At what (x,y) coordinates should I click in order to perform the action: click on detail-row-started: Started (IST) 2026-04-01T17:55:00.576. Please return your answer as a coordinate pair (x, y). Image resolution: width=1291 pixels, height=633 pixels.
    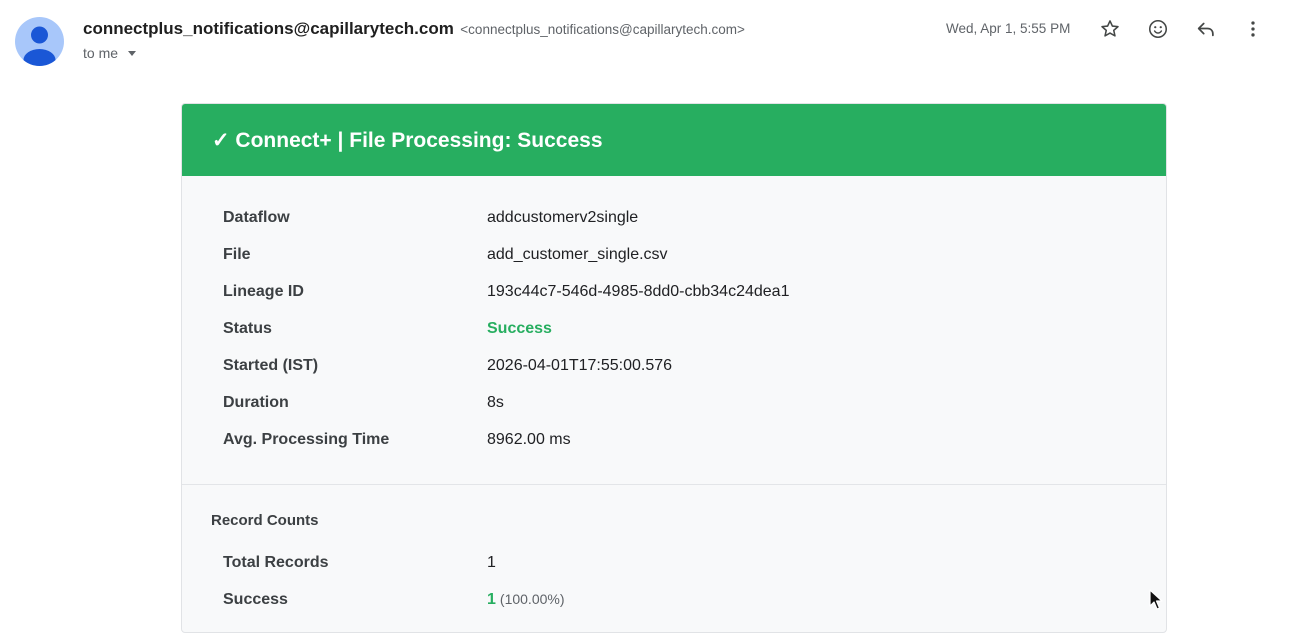
    Looking at the image, I should click on (447, 366).